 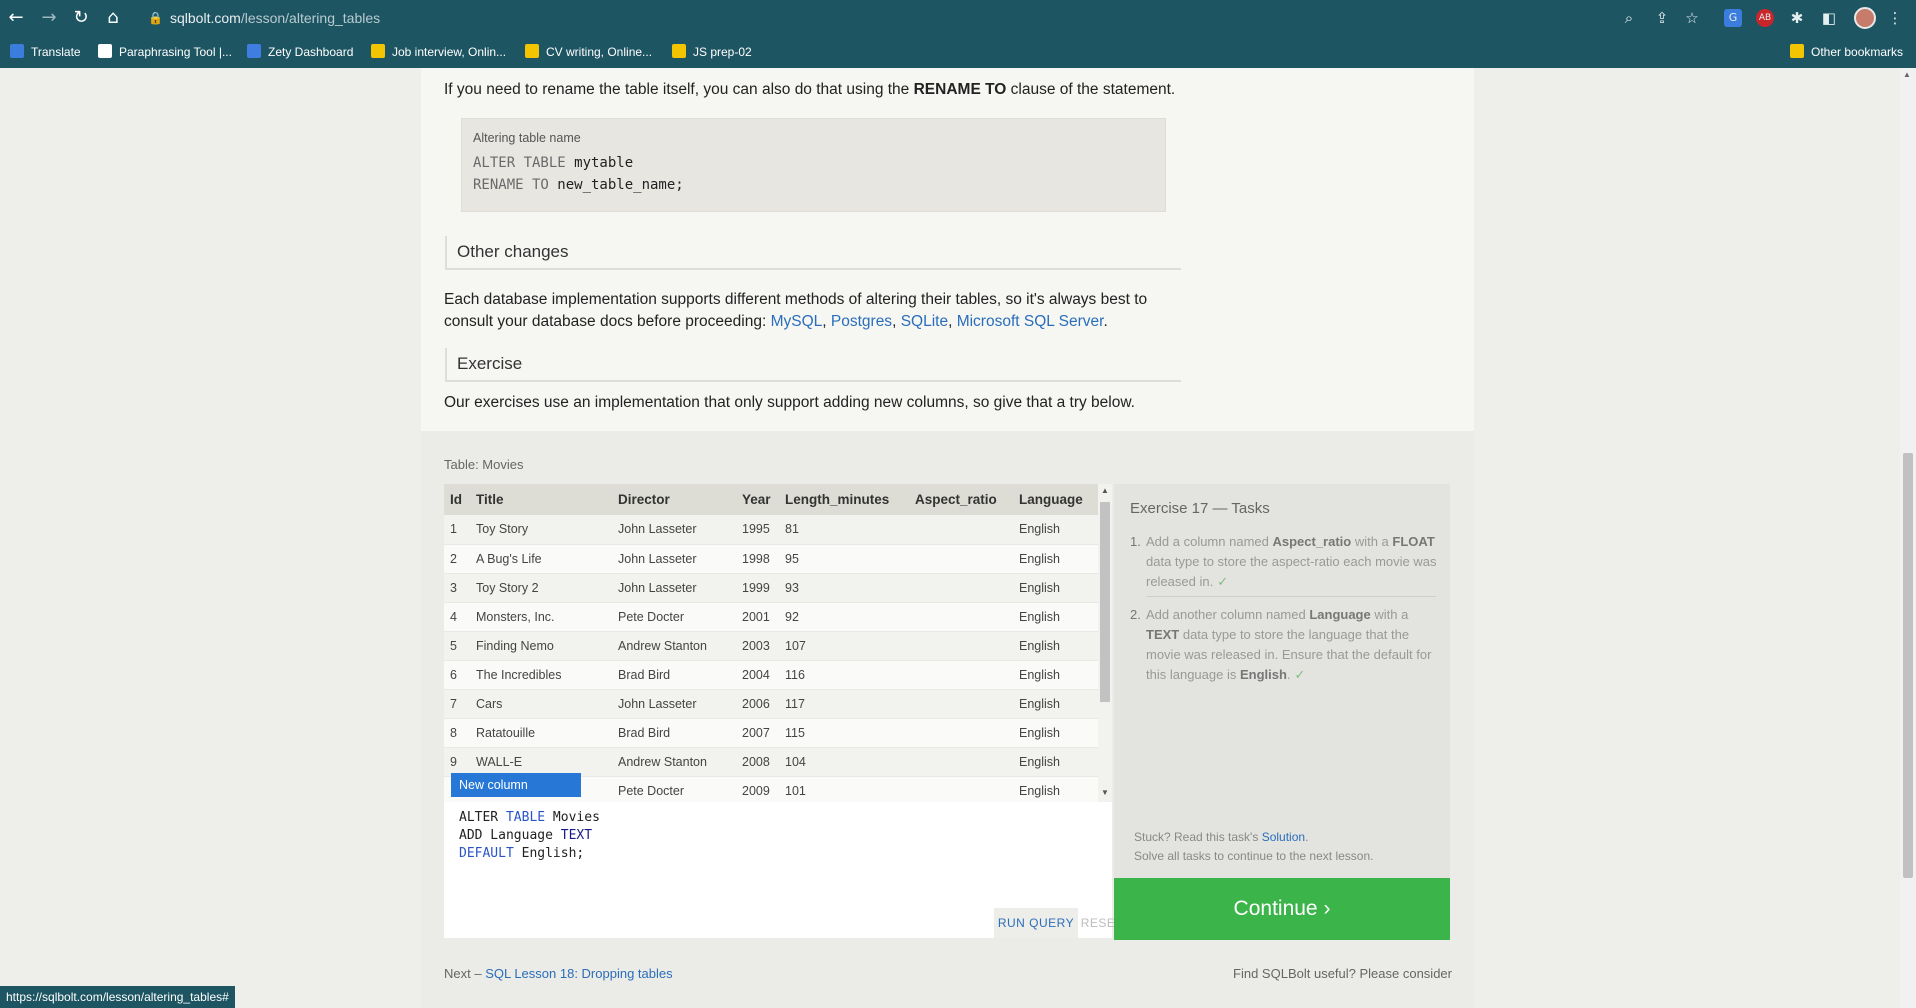 I want to click on page-scroll-thumb, so click(x=1908, y=665).